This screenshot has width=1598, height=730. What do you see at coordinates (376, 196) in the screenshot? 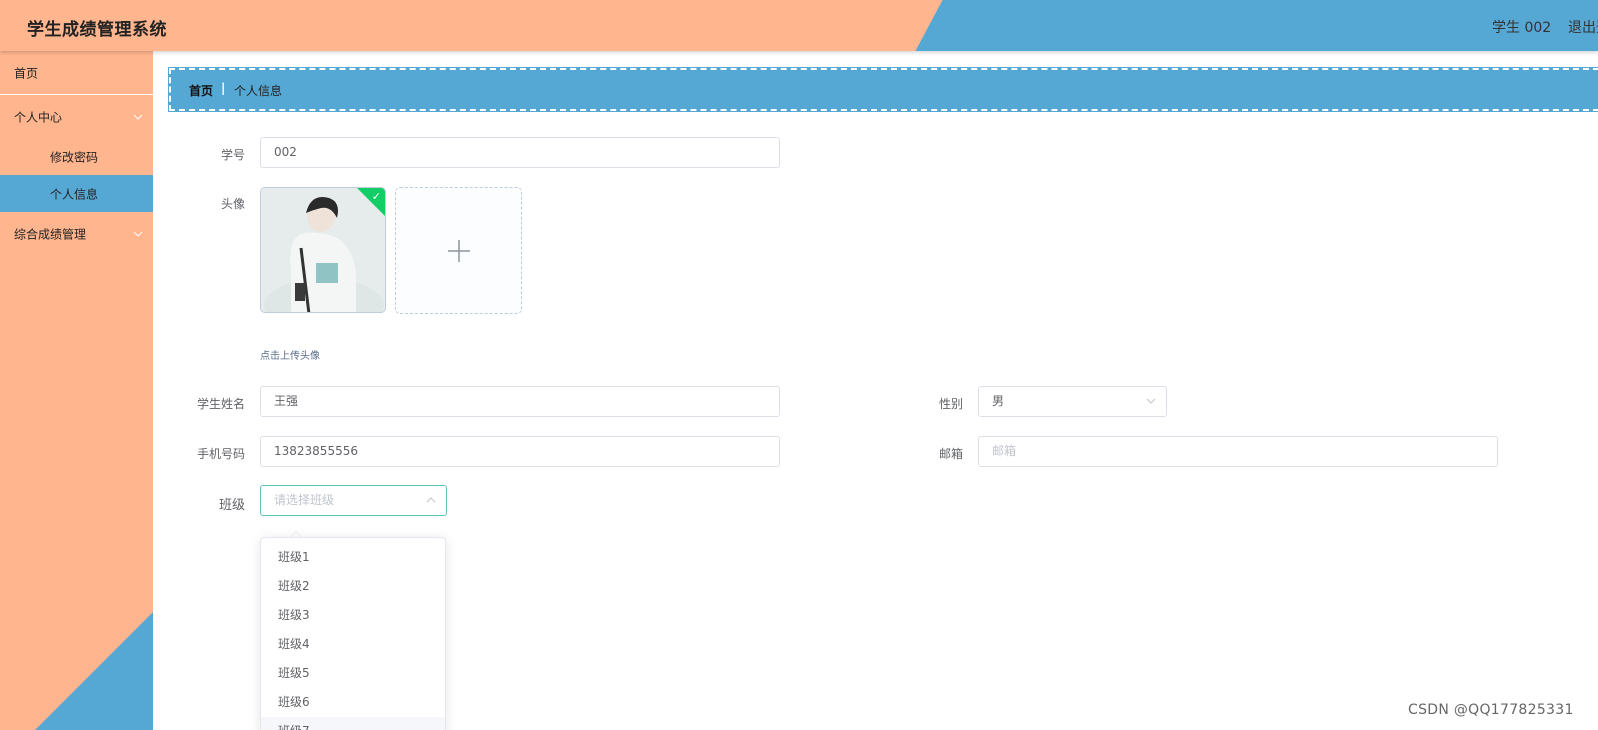
I see `check-icon: ✓` at bounding box center [376, 196].